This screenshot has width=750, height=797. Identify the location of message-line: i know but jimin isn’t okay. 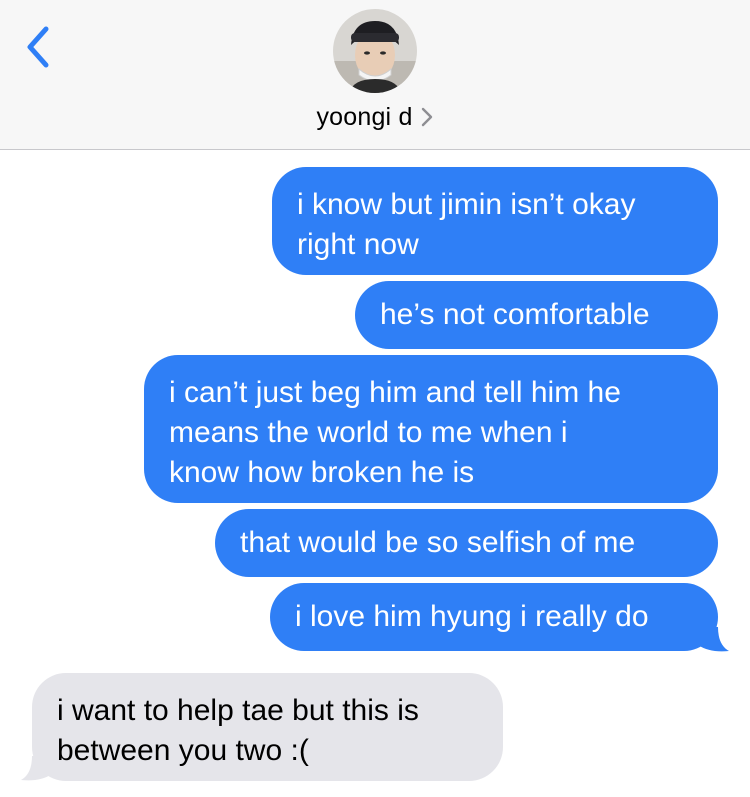
(466, 204).